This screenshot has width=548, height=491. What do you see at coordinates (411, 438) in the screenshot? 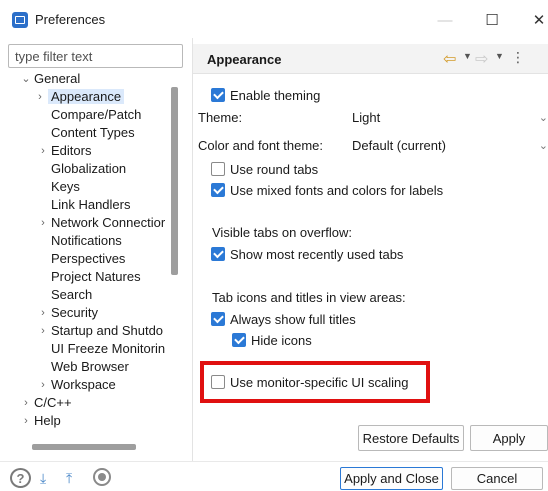
I see `restore-defaults-button: Restore Defaults` at bounding box center [411, 438].